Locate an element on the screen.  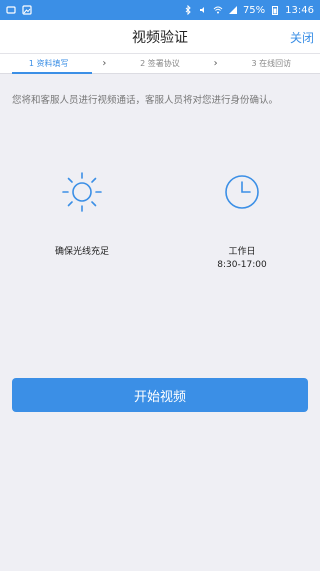
start-video-button: 开始视频 is located at coordinates (160, 395).